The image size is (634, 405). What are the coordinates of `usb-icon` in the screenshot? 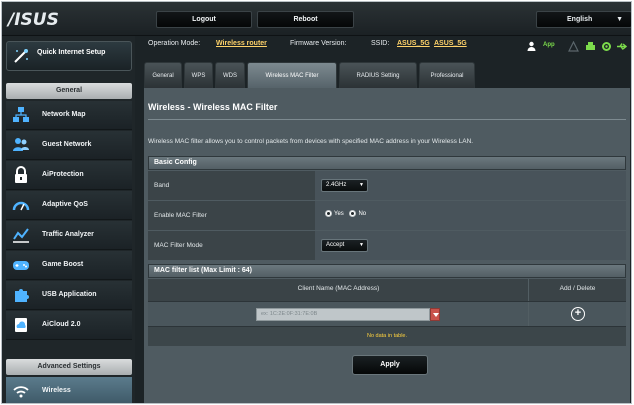 It's located at (621, 46).